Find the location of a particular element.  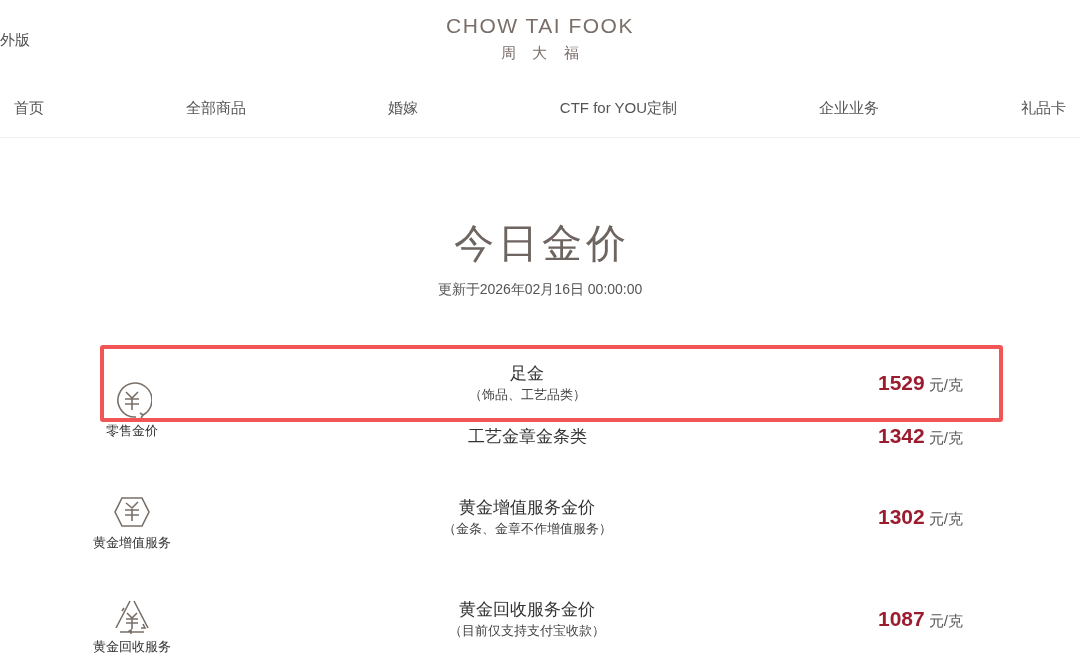

item-note: （饰品、工艺品类） is located at coordinates (527, 395).